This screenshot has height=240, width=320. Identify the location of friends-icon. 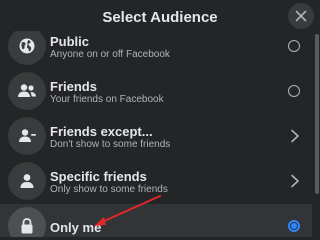
(27, 90).